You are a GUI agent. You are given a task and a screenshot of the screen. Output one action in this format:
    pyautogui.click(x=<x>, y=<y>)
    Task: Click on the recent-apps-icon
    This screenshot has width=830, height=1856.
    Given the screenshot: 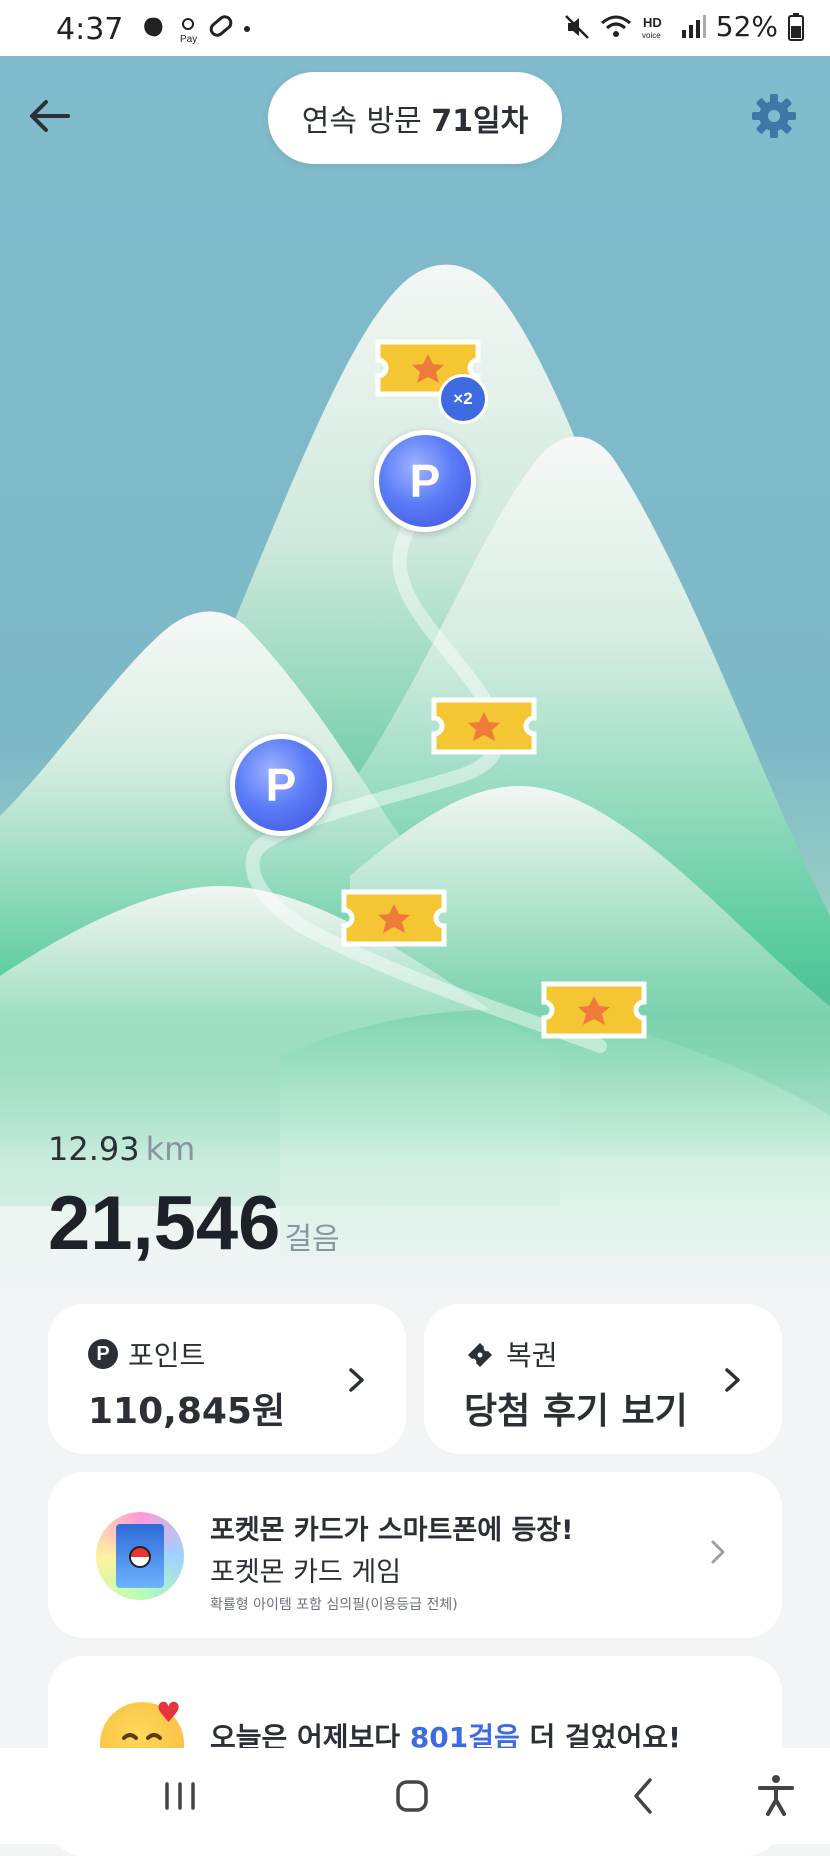 What is the action you would take?
    pyautogui.click(x=180, y=1796)
    